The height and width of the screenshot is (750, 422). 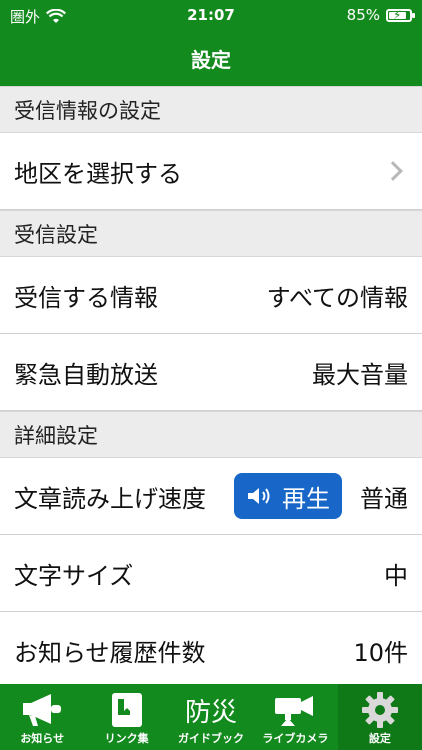 What do you see at coordinates (211, 573) in the screenshot?
I see `font-size-row: 文字サイズ 中` at bounding box center [211, 573].